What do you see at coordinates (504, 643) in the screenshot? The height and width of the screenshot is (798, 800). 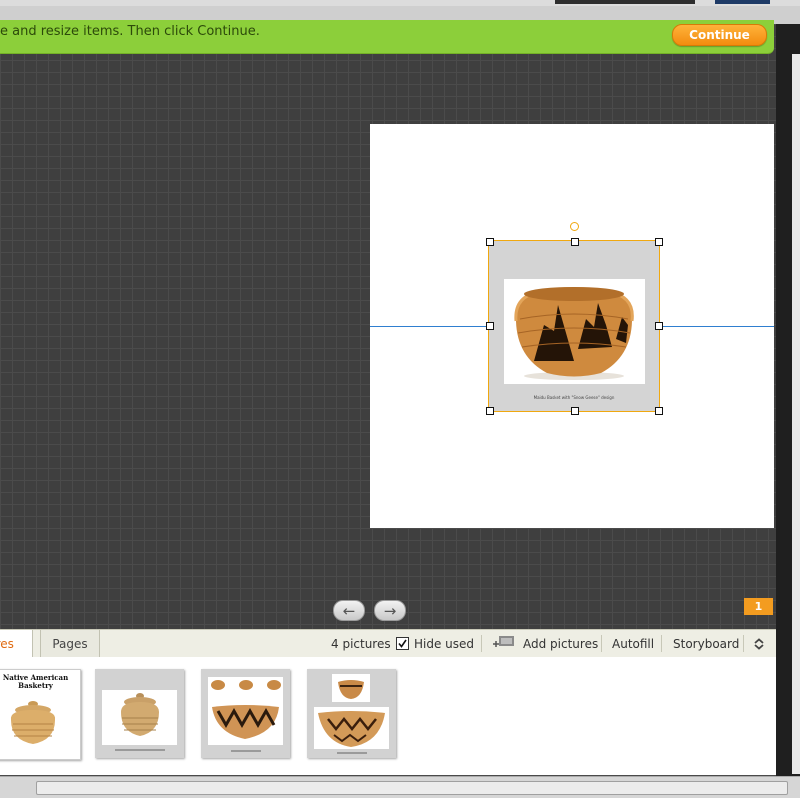 I see `add-picture-icon` at bounding box center [504, 643].